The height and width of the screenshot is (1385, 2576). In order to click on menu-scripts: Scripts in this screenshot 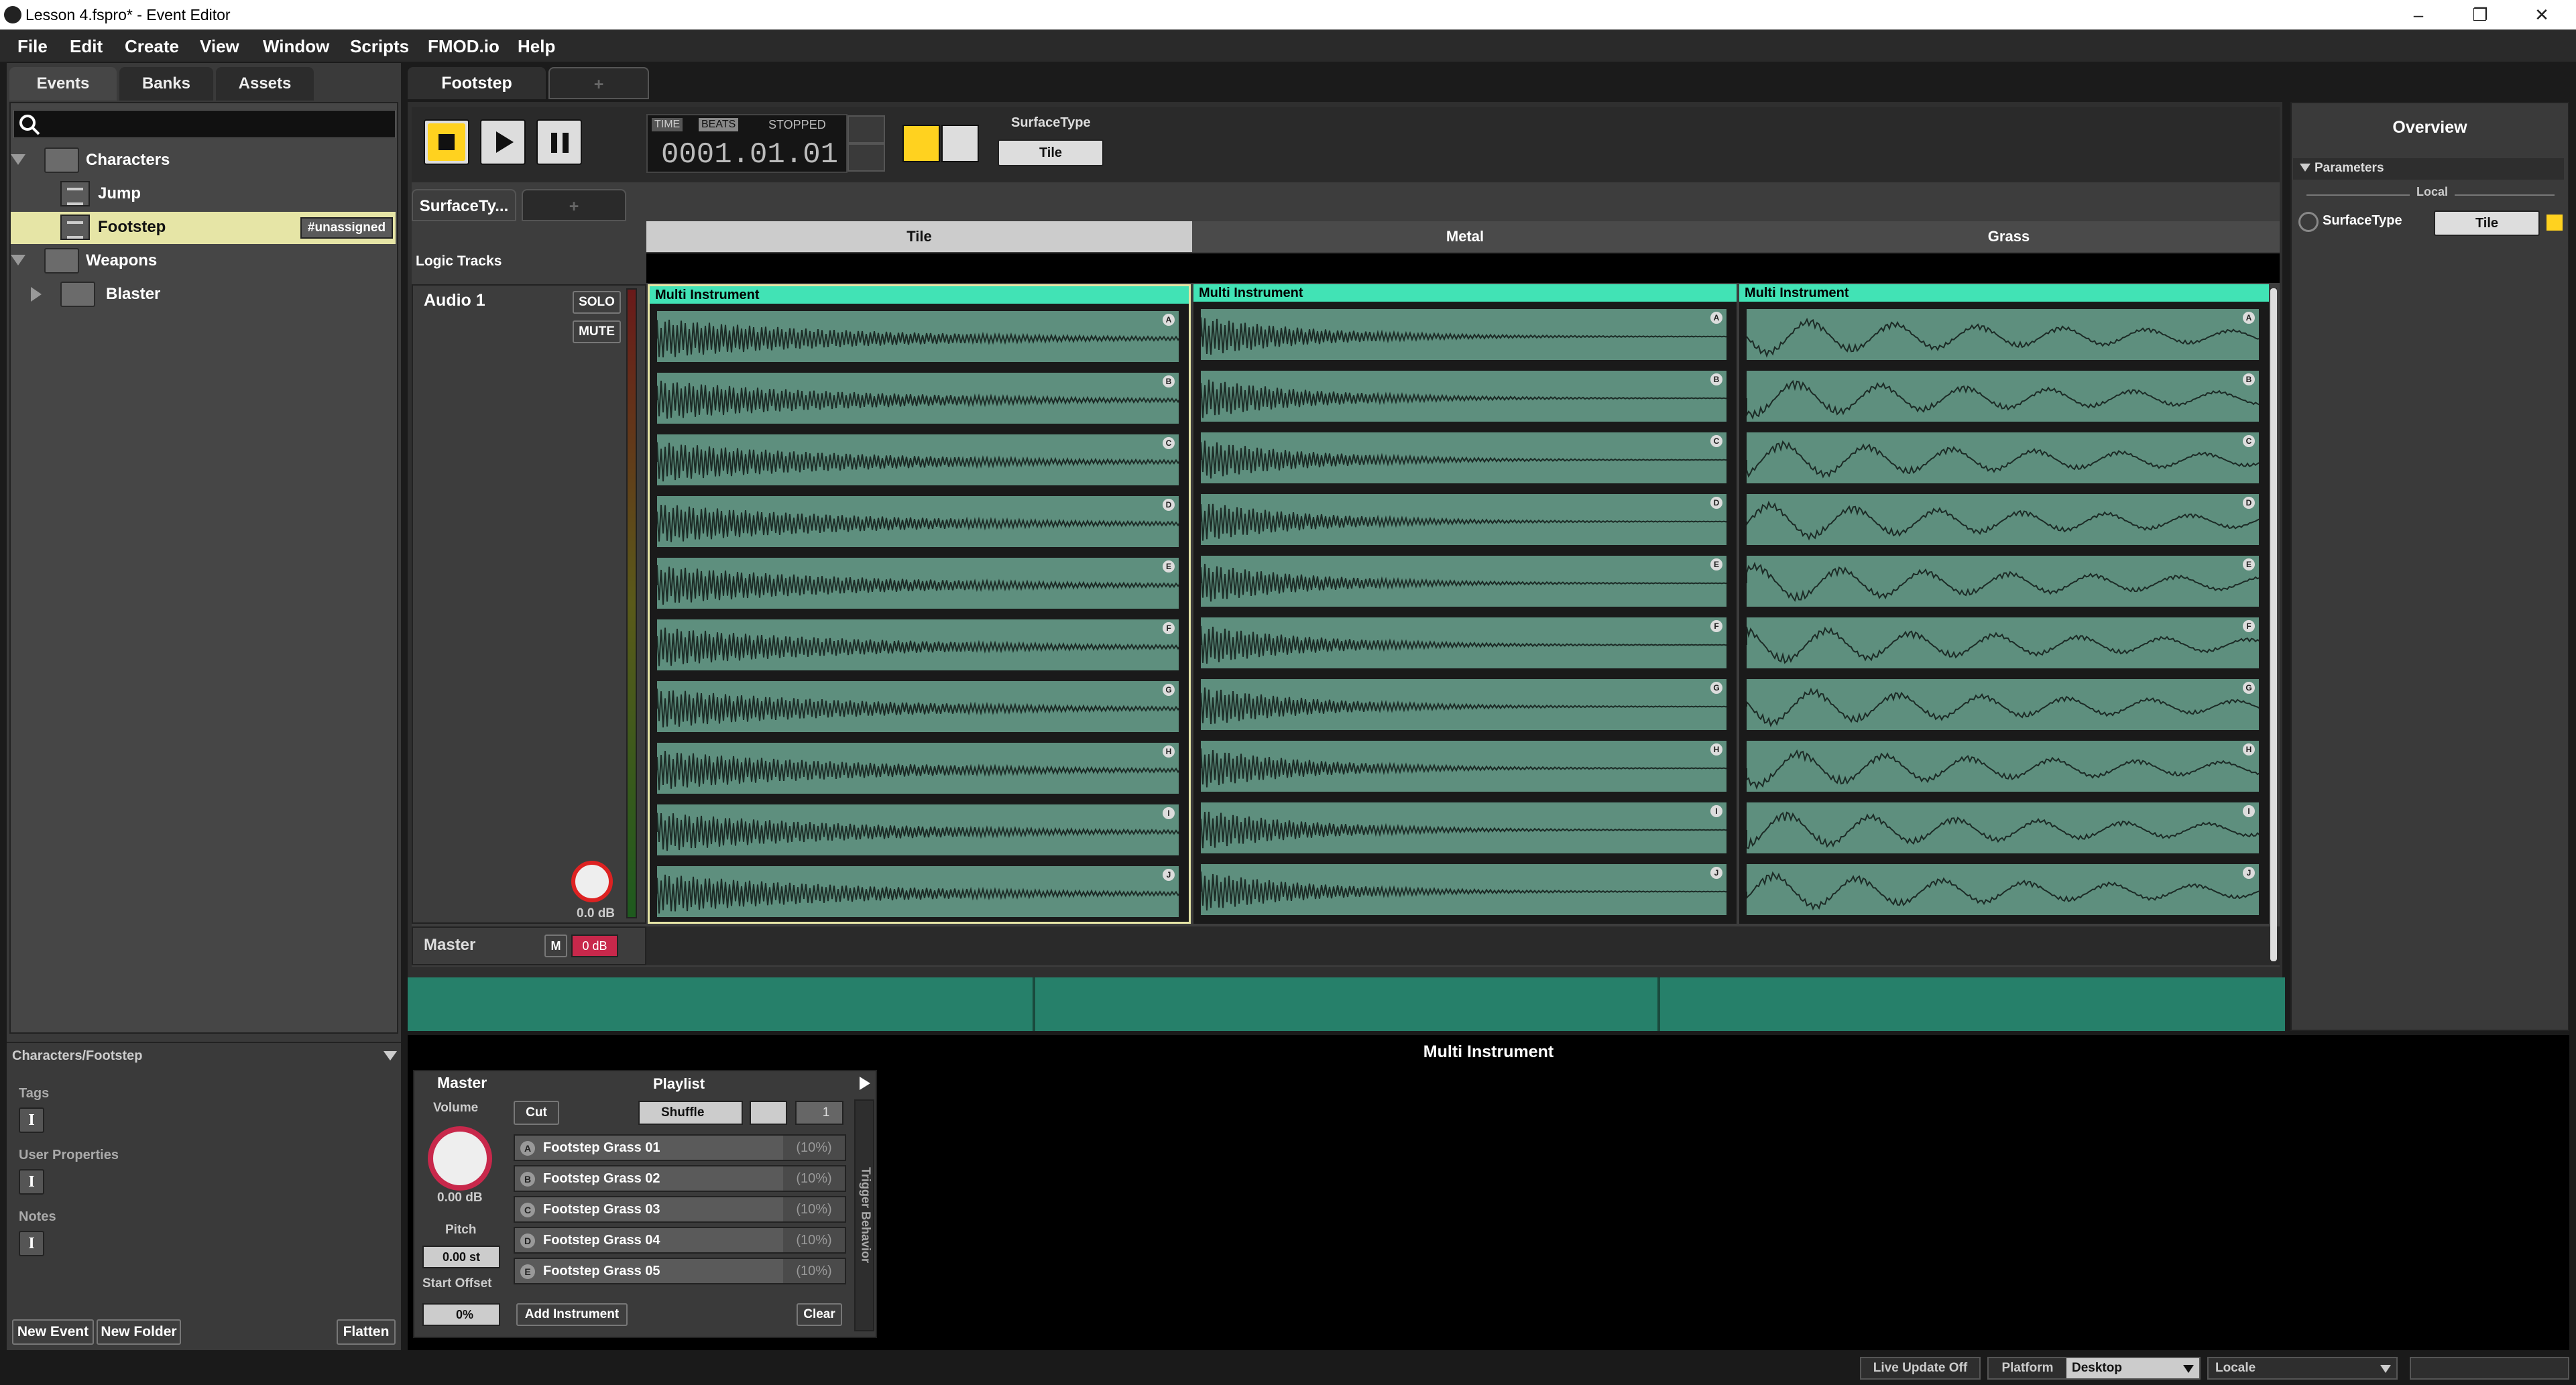, I will do `click(379, 46)`.